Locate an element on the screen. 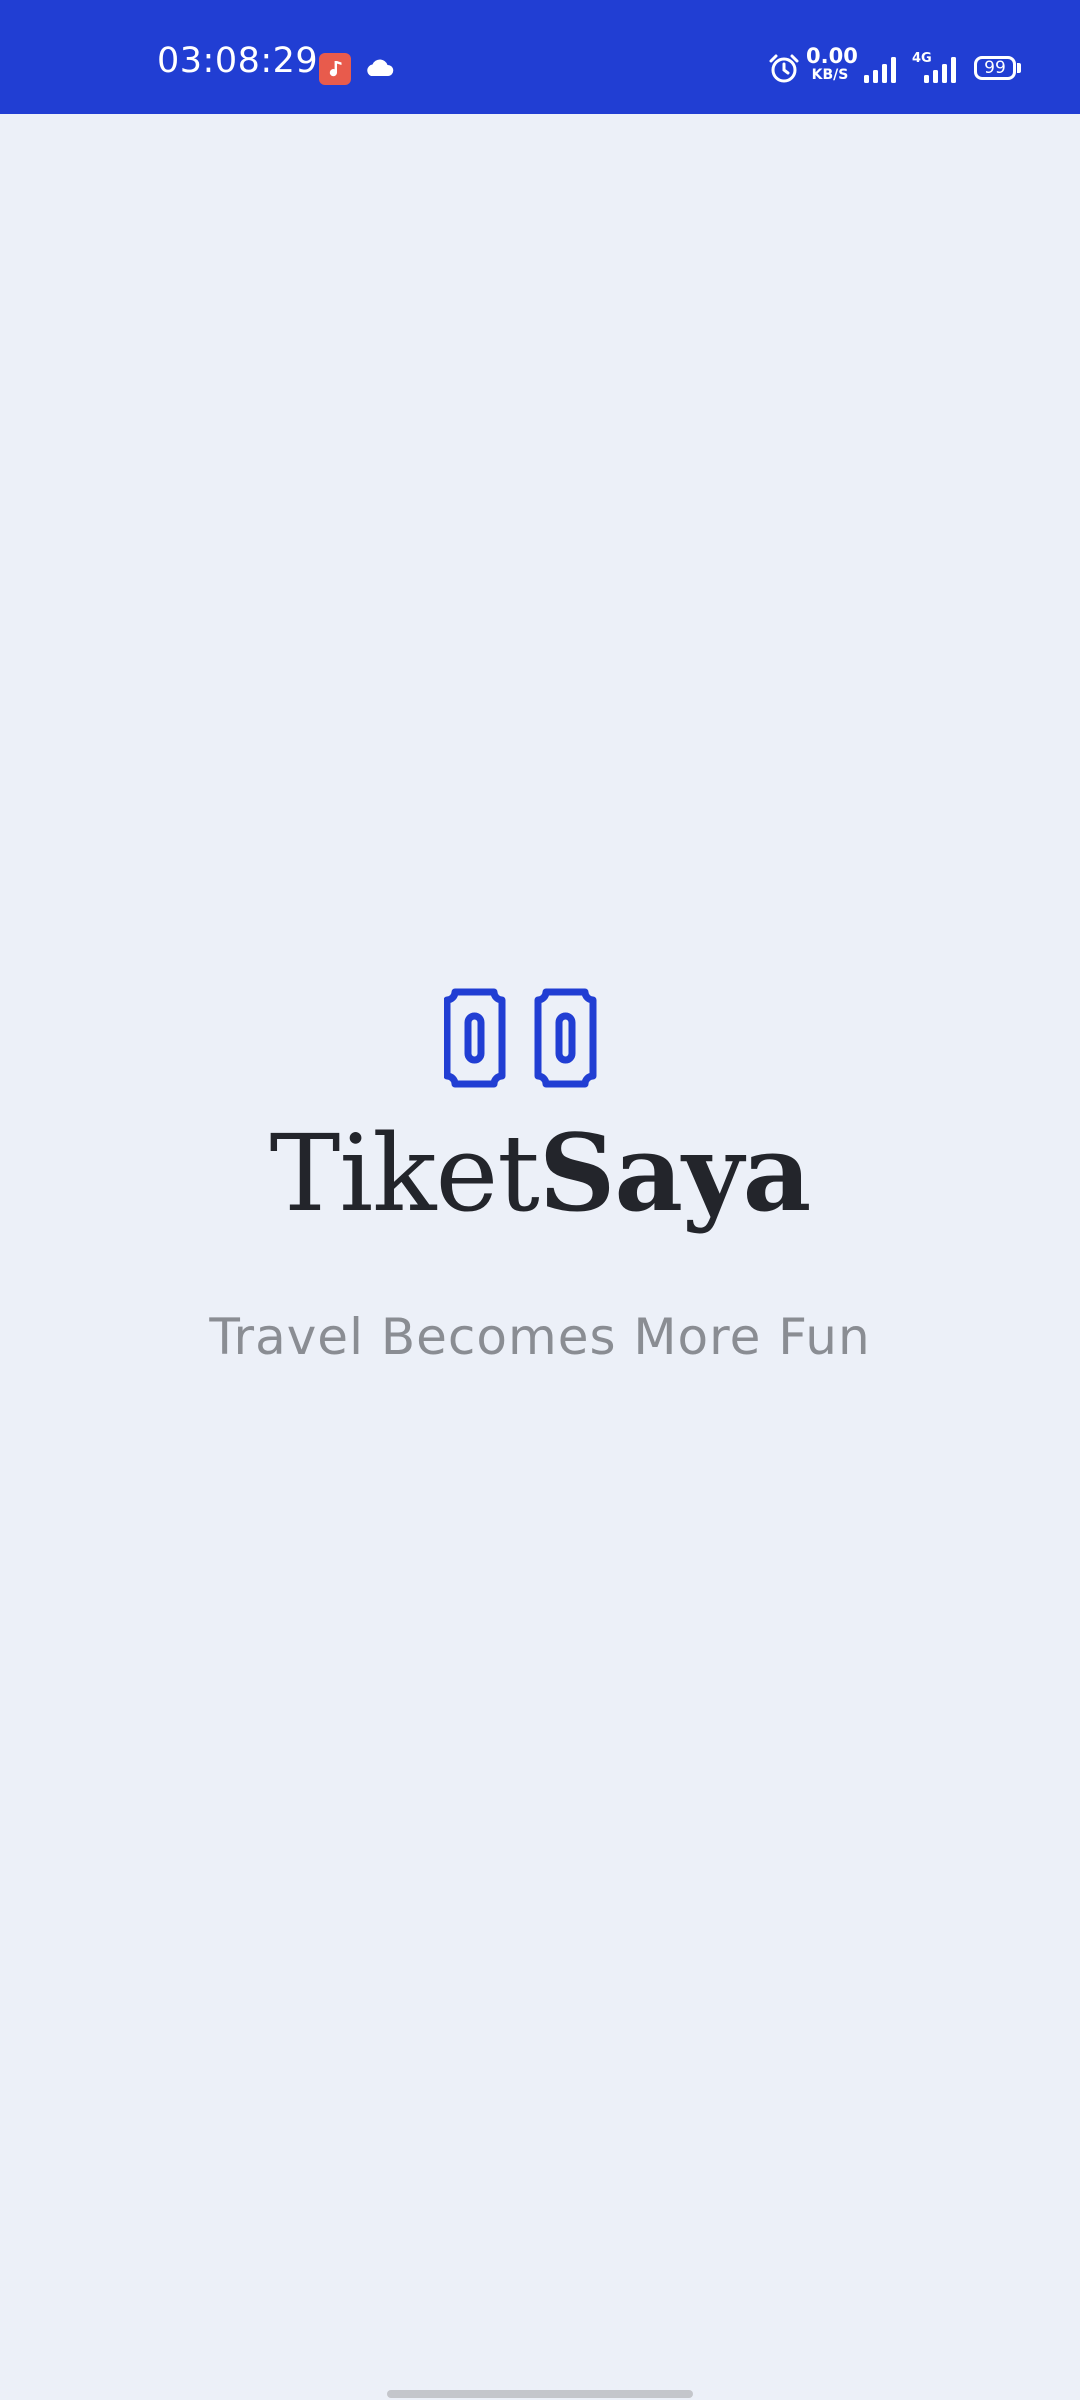 This screenshot has height=2400, width=1080. brand-title-bold: Saya is located at coordinates (675, 1172).